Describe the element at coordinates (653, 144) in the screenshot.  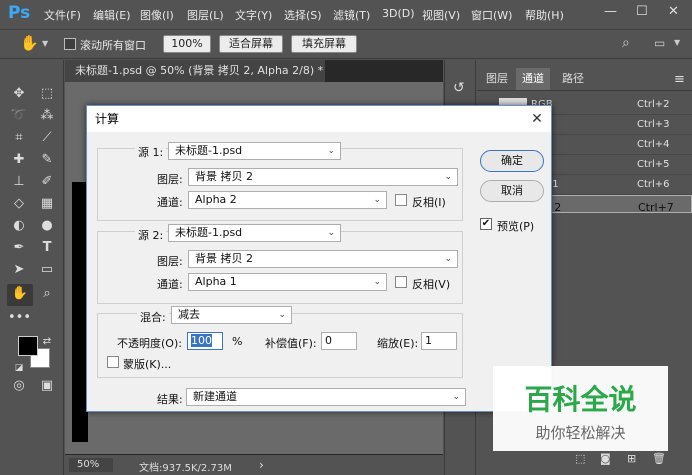
I see `channel-shortcut: Ctrl+4` at that location.